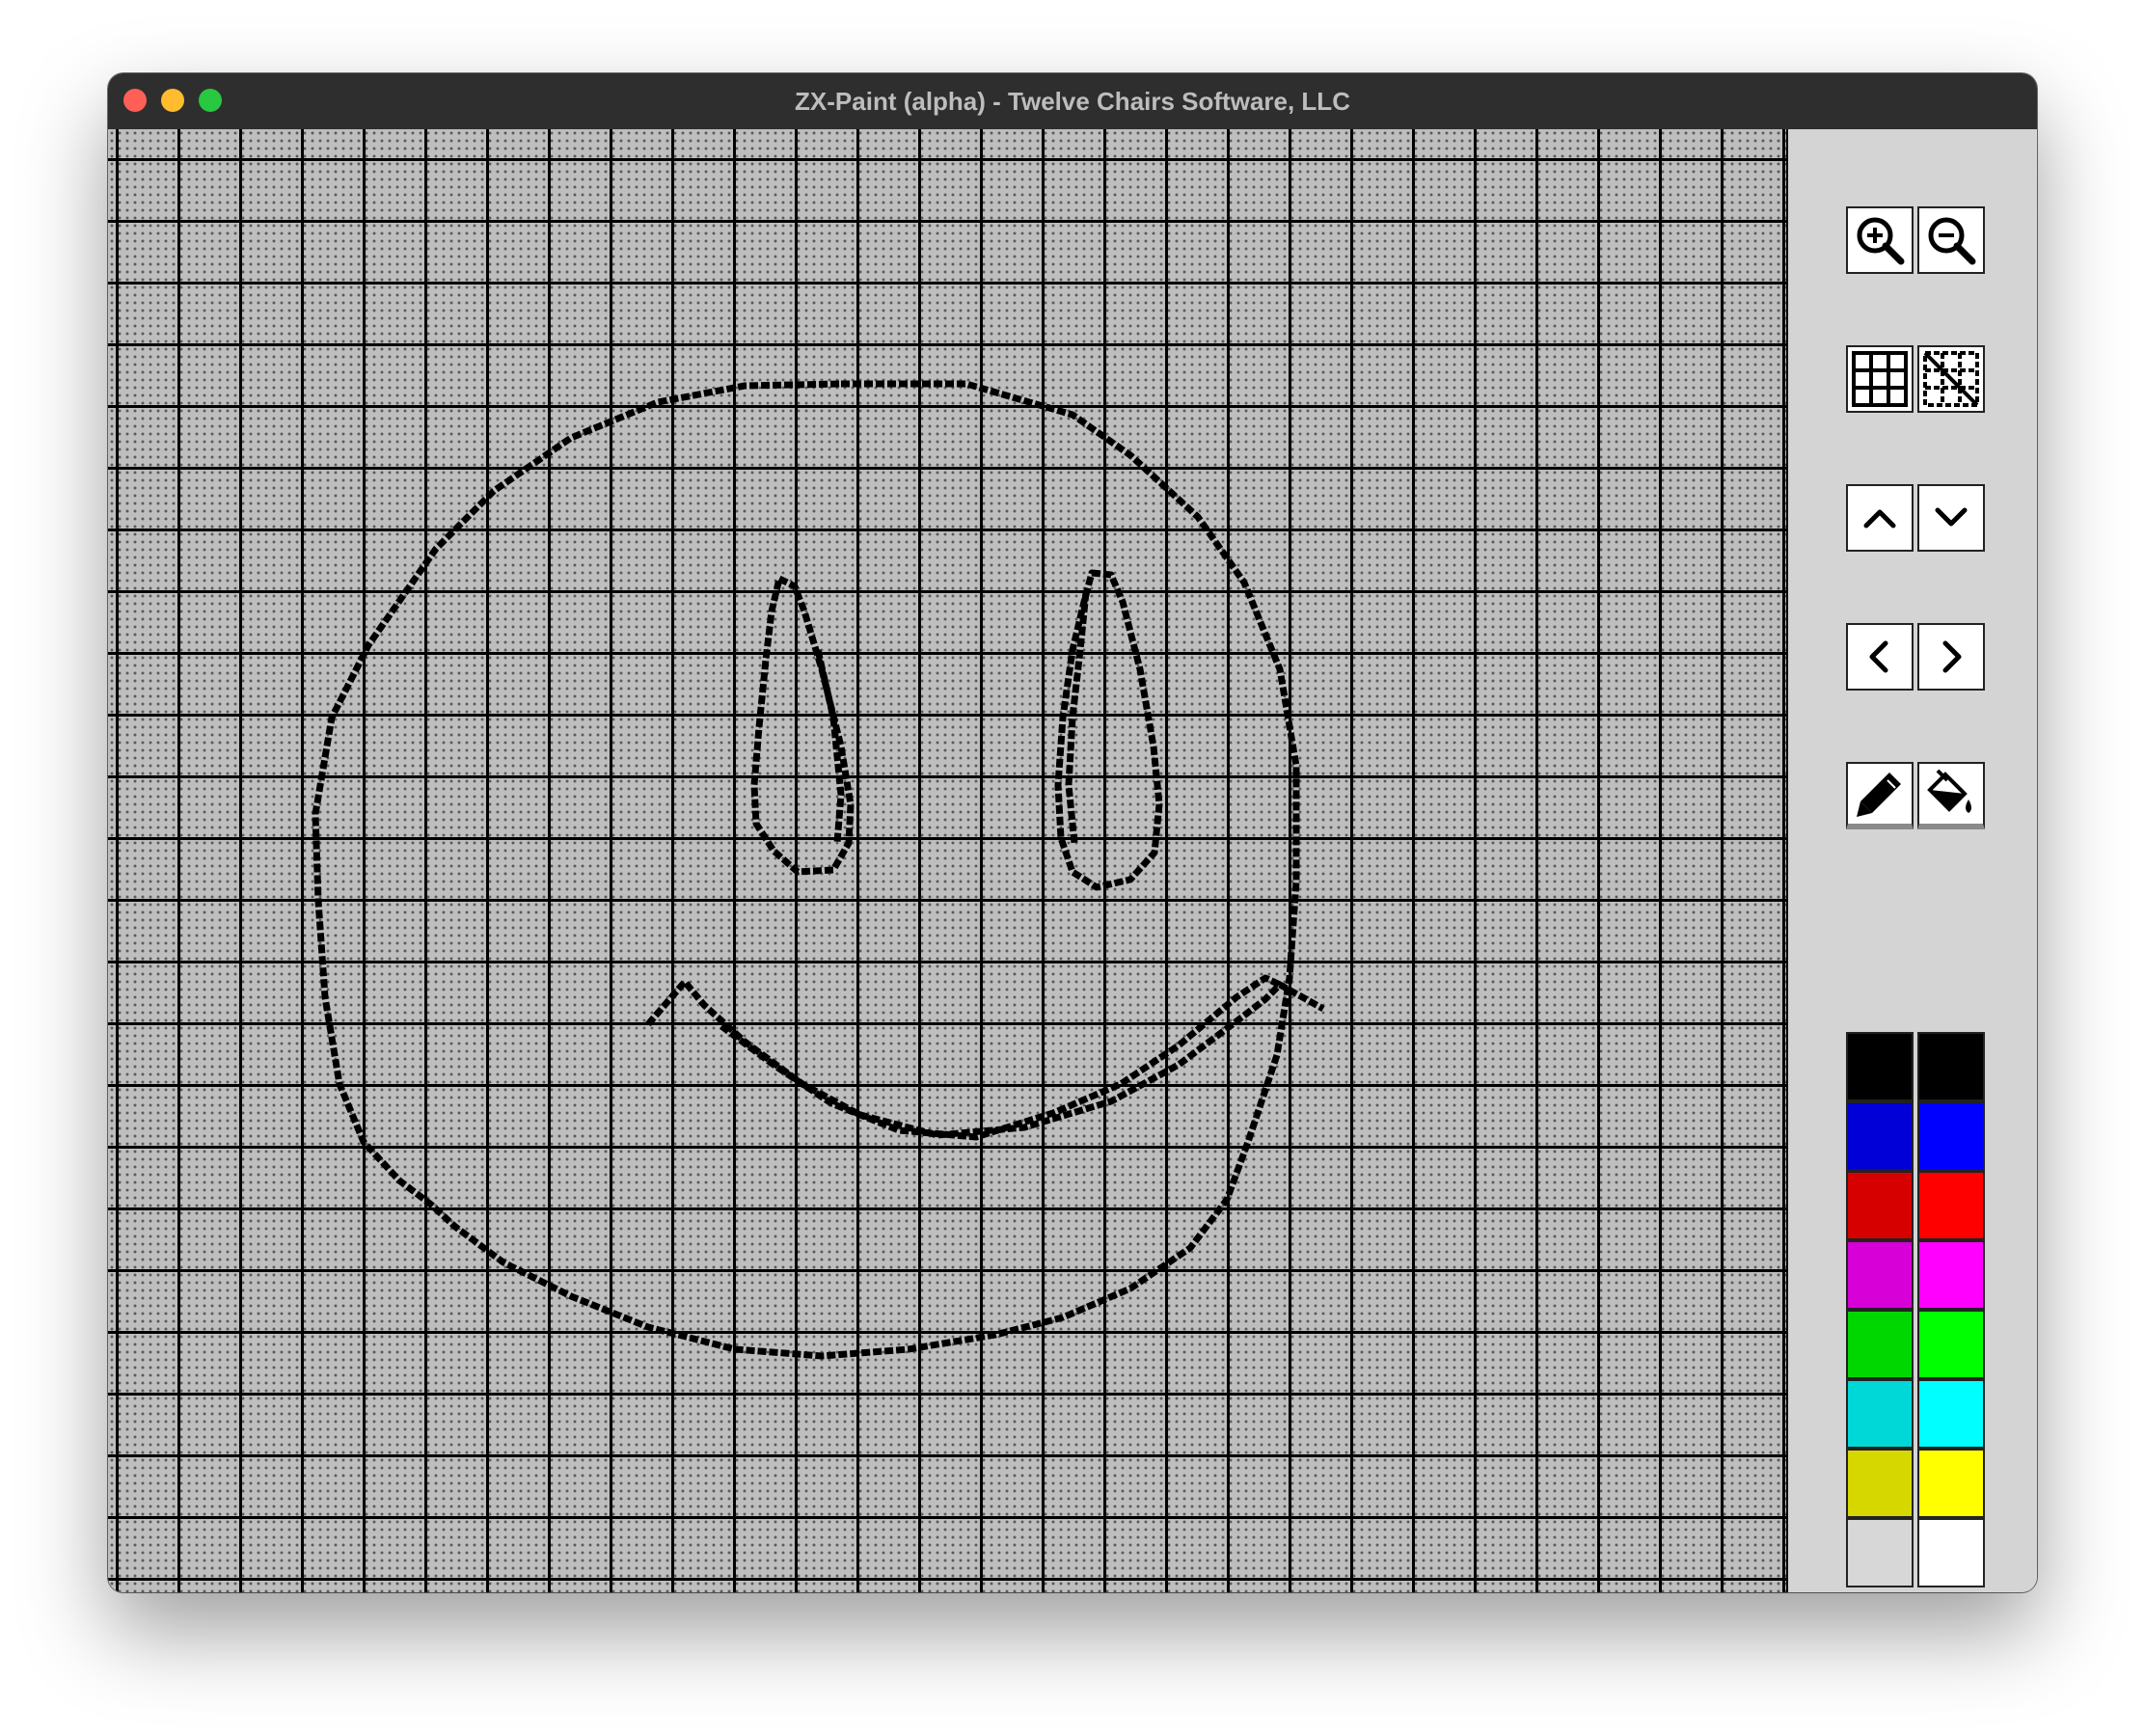 This screenshot has height=1736, width=2145. What do you see at coordinates (1880, 1067) in the screenshot?
I see `swatch-black` at bounding box center [1880, 1067].